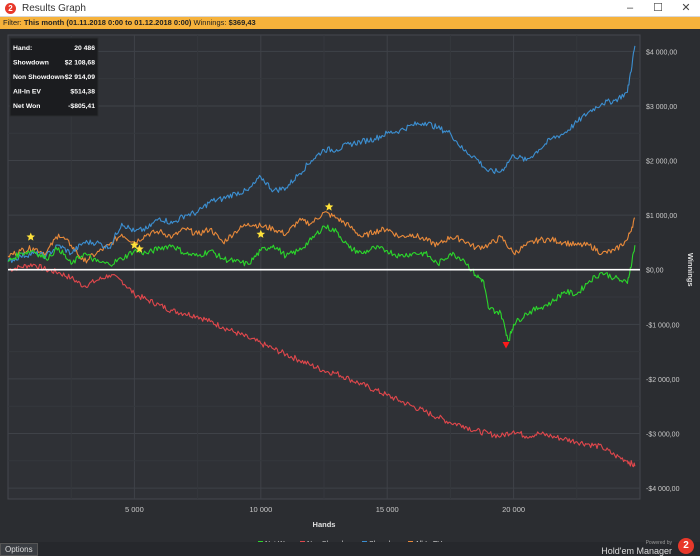 The height and width of the screenshot is (556, 700). Describe the element at coordinates (513, 509) in the screenshot. I see `x-tick-label: 20 000` at that location.